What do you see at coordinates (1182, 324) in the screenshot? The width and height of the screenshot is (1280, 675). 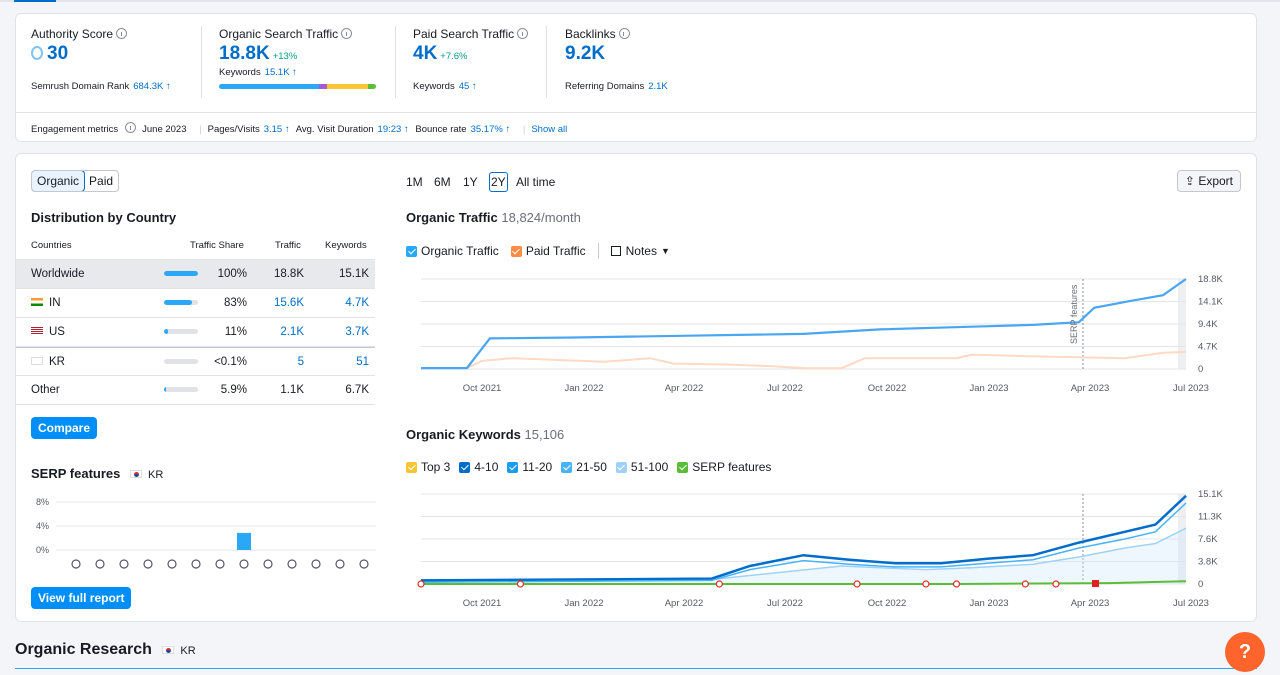 I see `incomplete-period` at bounding box center [1182, 324].